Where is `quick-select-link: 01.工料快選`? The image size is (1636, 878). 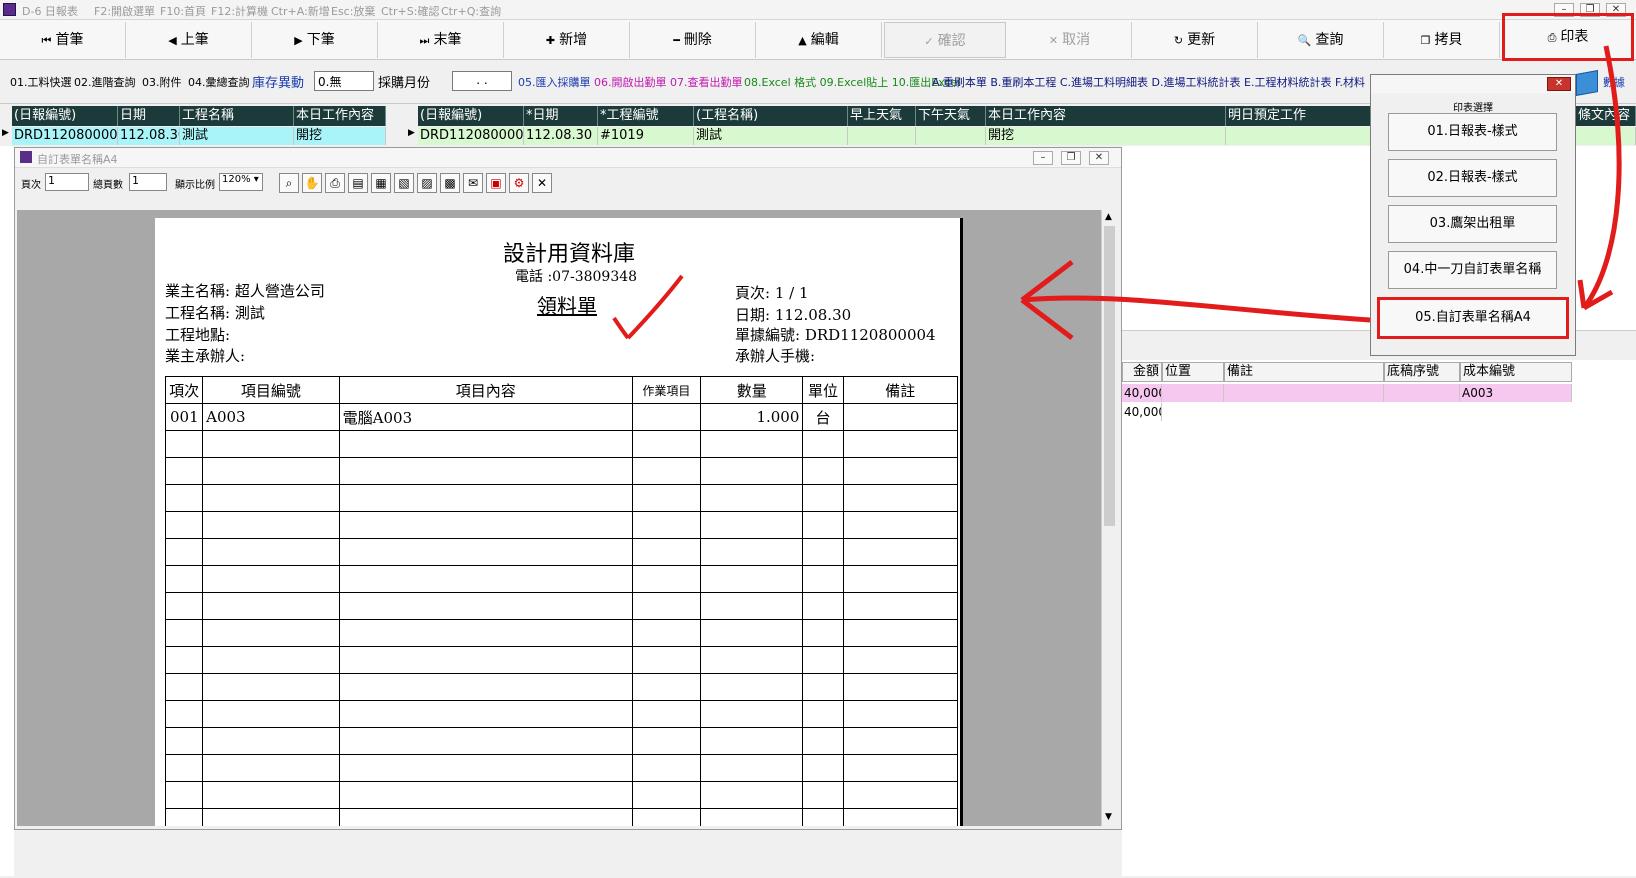
quick-select-link: 01.工料快選 is located at coordinates (41, 82).